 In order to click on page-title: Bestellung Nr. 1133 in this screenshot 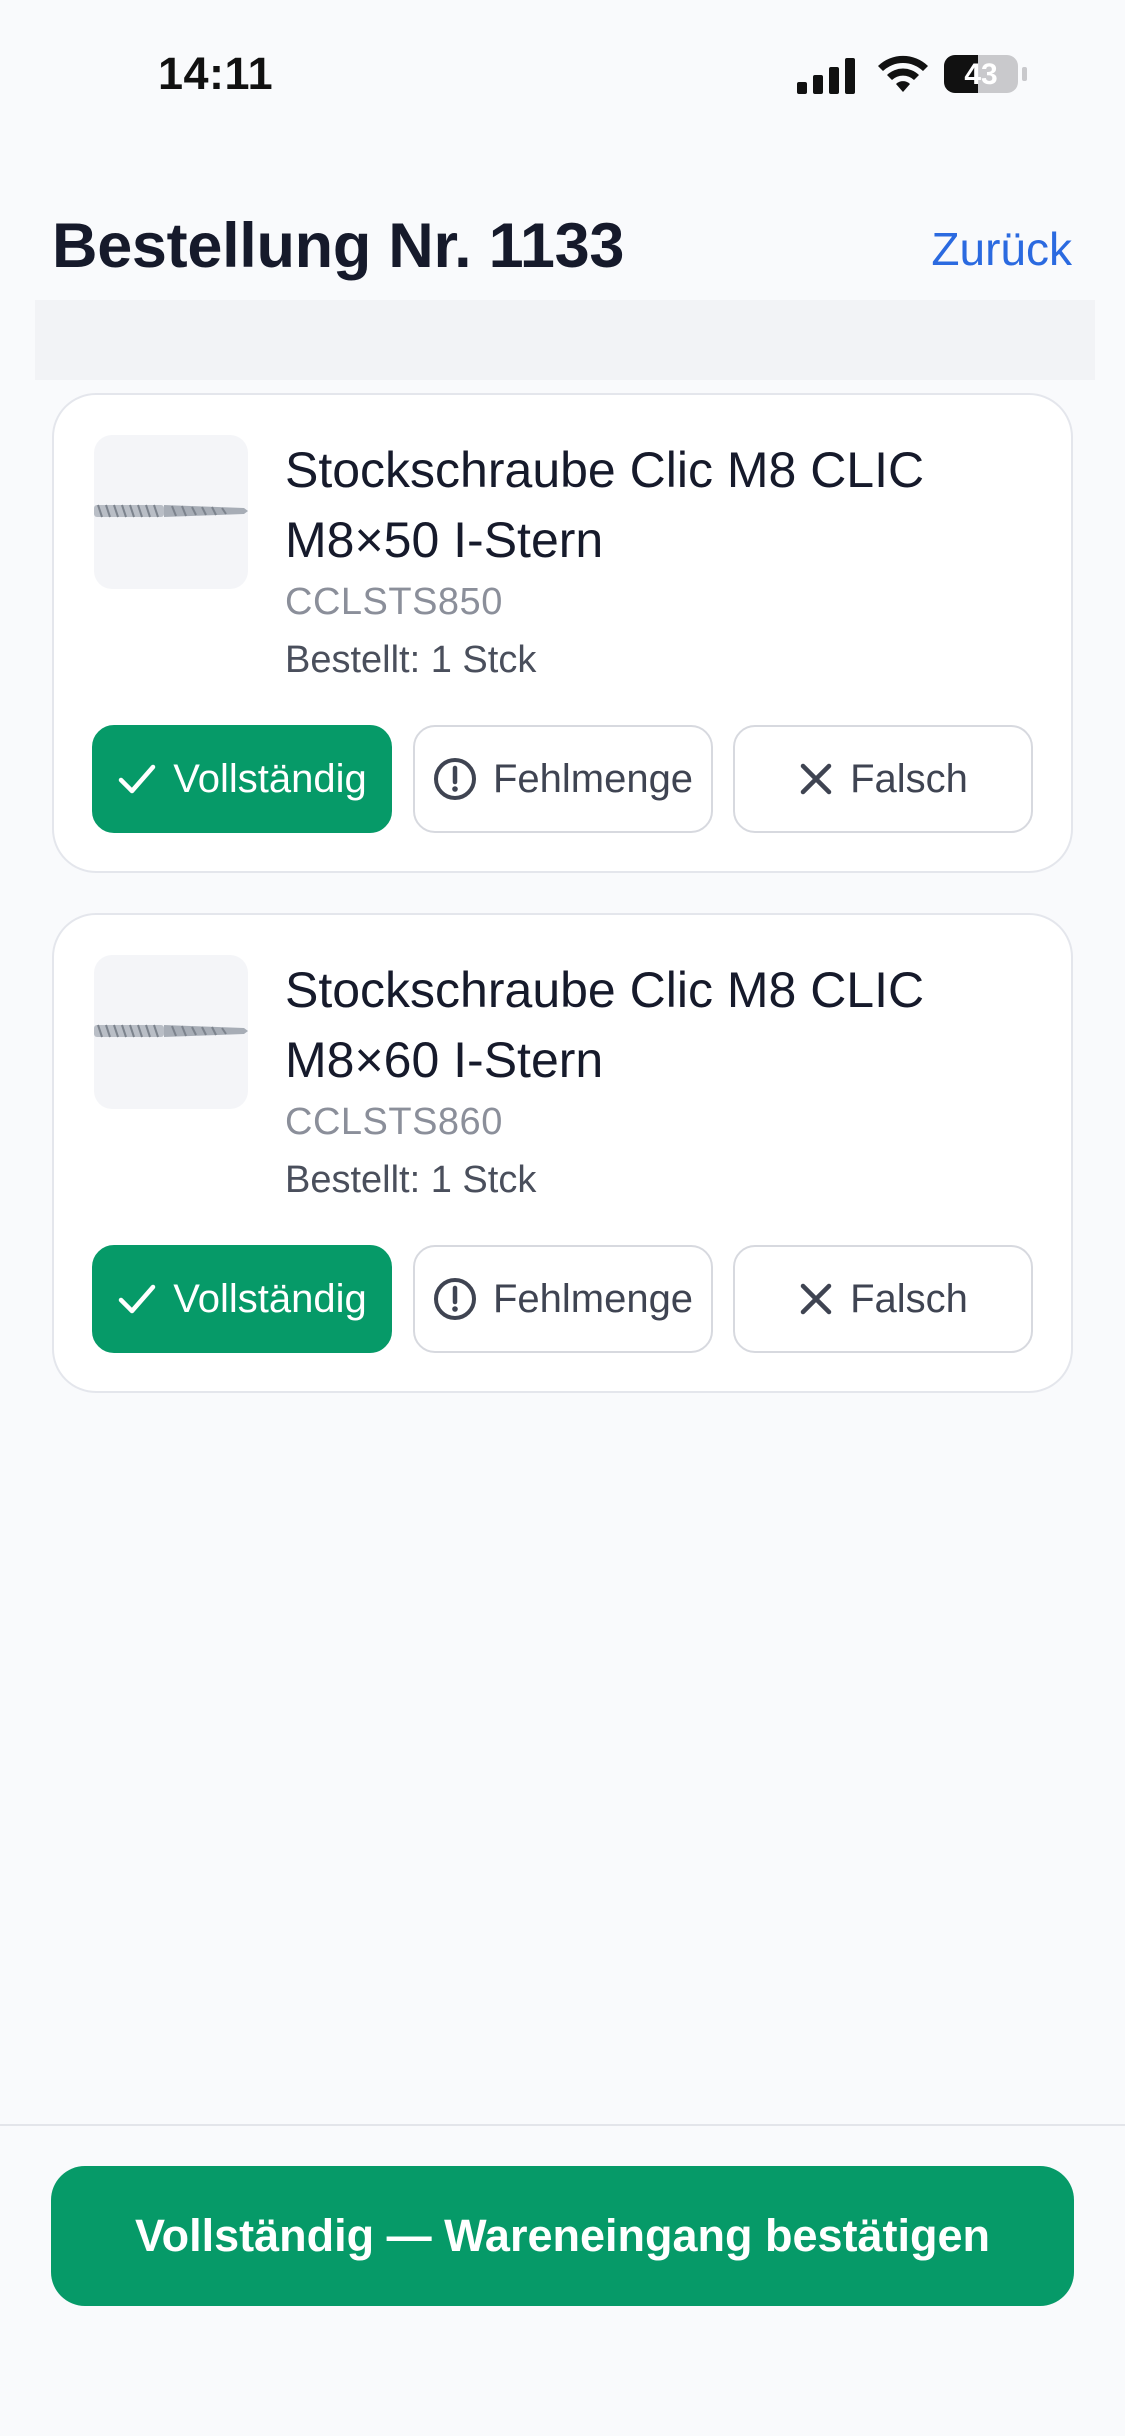, I will do `click(338, 246)`.